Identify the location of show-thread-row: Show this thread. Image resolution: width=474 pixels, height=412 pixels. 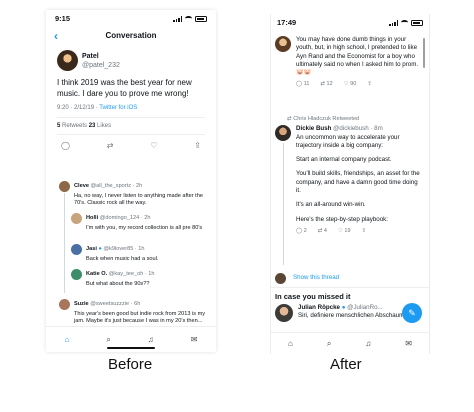
(350, 278).